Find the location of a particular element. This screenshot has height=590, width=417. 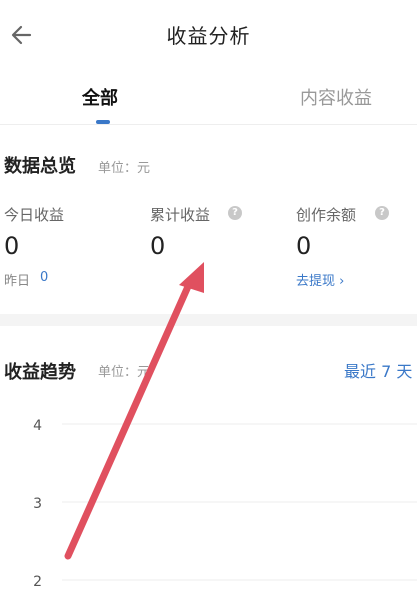

range-selector: 最近 7 天 is located at coordinates (378, 370).